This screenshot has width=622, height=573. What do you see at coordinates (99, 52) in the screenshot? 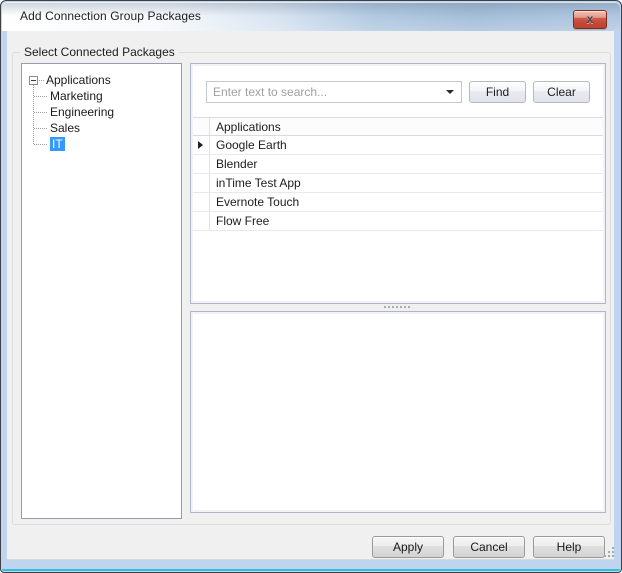
I see `groupbox-label: Select Connected Packages` at bounding box center [99, 52].